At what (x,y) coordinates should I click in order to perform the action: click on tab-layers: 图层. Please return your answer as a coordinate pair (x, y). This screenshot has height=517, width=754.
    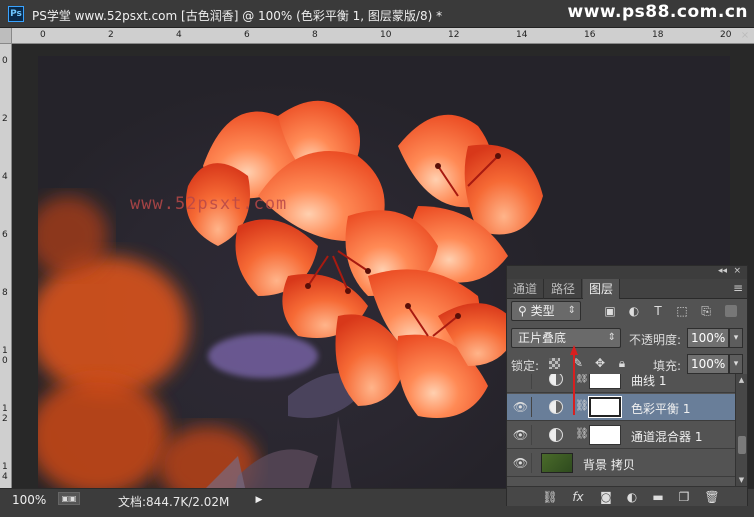
    Looking at the image, I should click on (602, 289).